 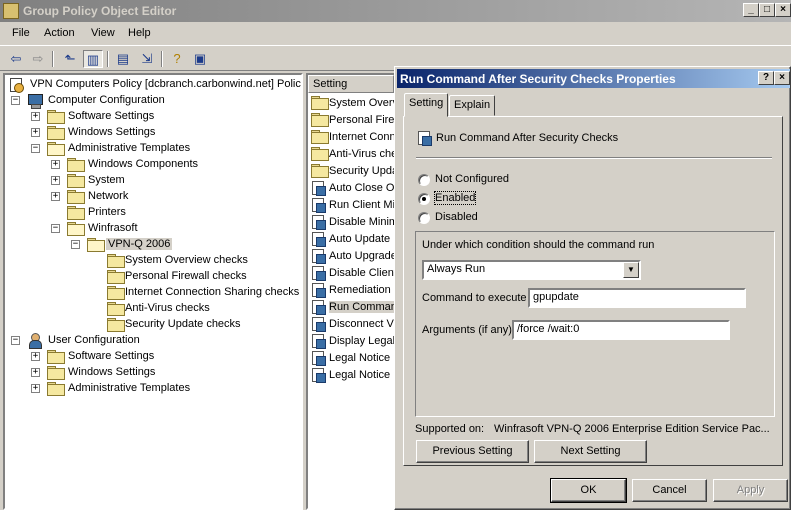 What do you see at coordinates (426, 105) in the screenshot?
I see `tab-setting: Setting` at bounding box center [426, 105].